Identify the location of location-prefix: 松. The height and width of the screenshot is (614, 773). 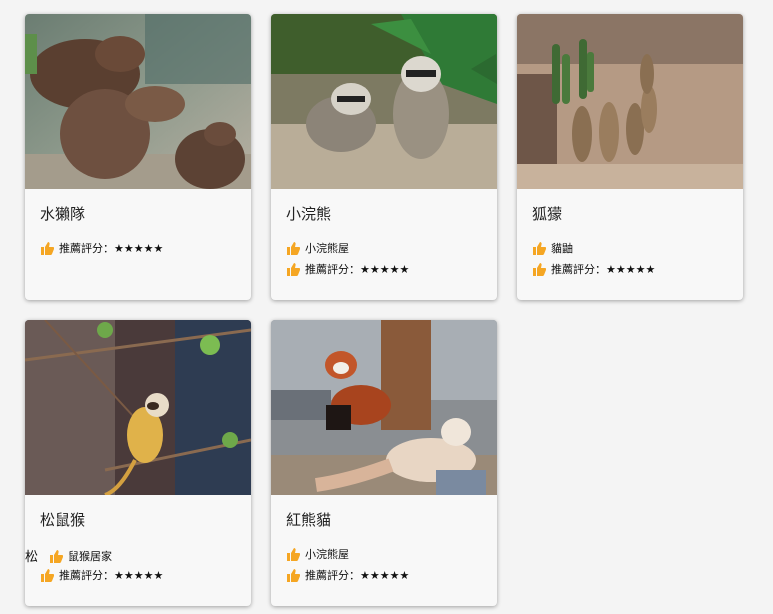
(32, 557).